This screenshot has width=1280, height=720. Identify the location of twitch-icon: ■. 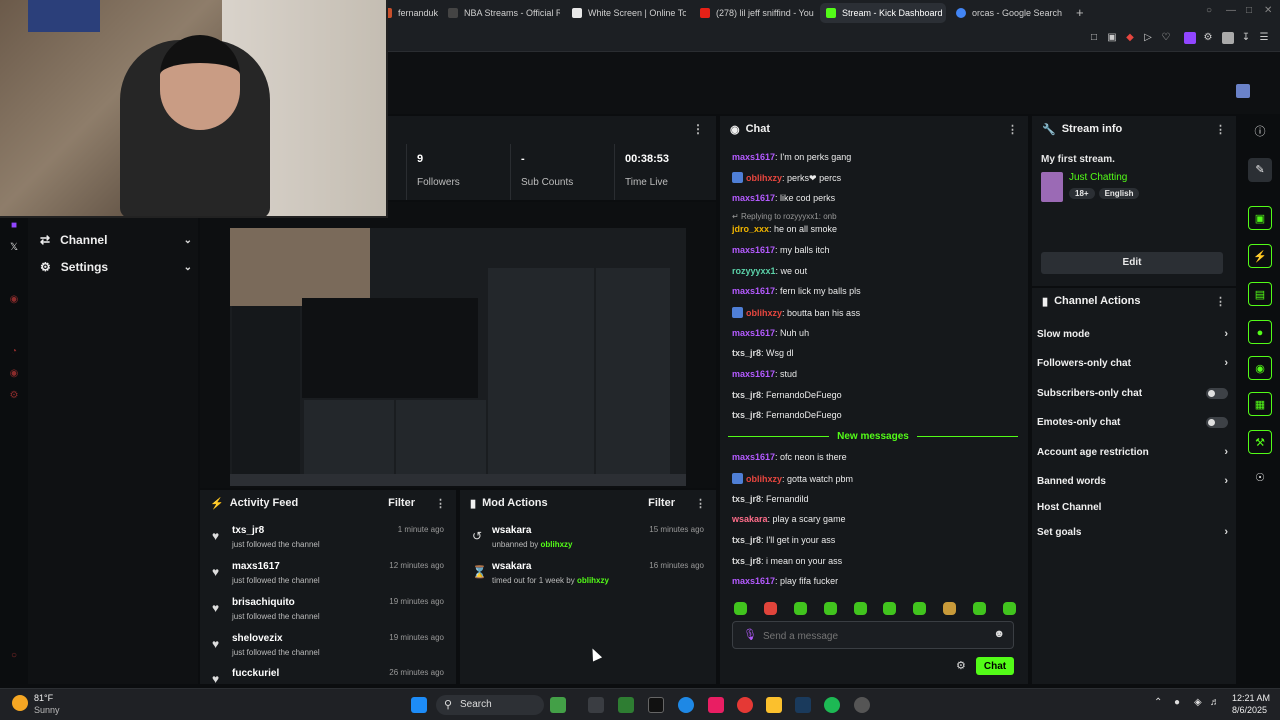
(14, 226).